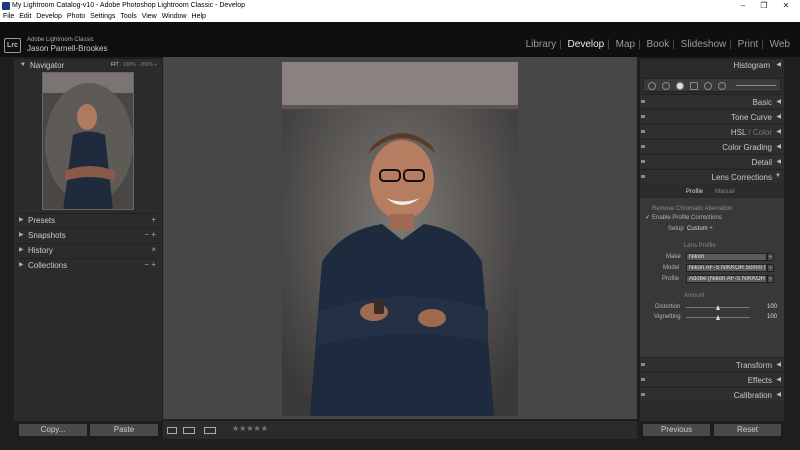  I want to click on snapshots-panel-header: ▶ Snapshots − +, so click(88, 235).